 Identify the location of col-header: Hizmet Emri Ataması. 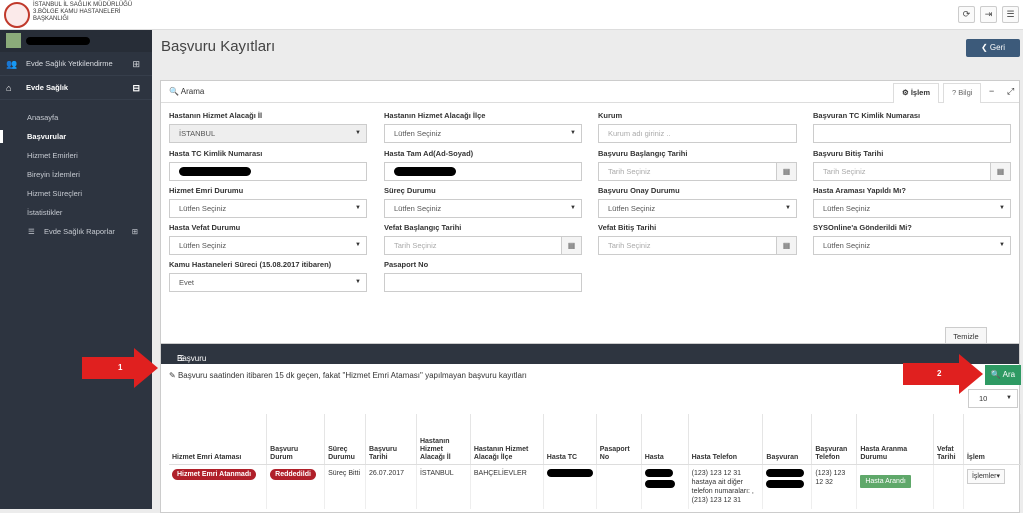
(218, 439).